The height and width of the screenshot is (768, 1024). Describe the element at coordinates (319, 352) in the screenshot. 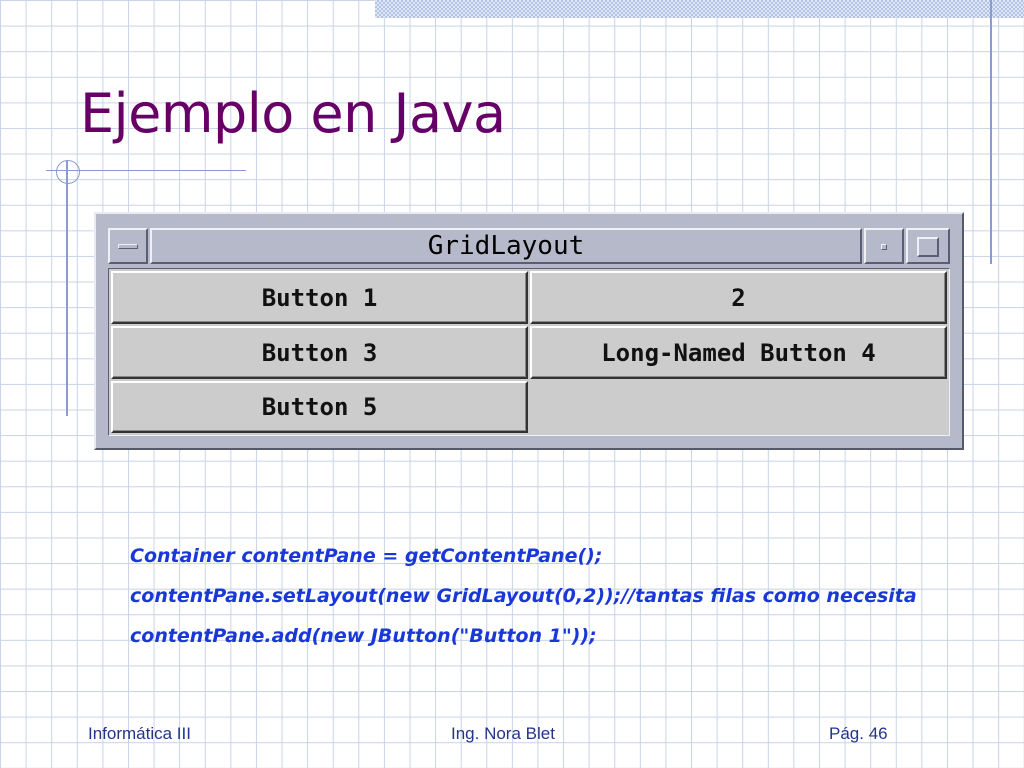

I see `button-3: Button 3` at that location.